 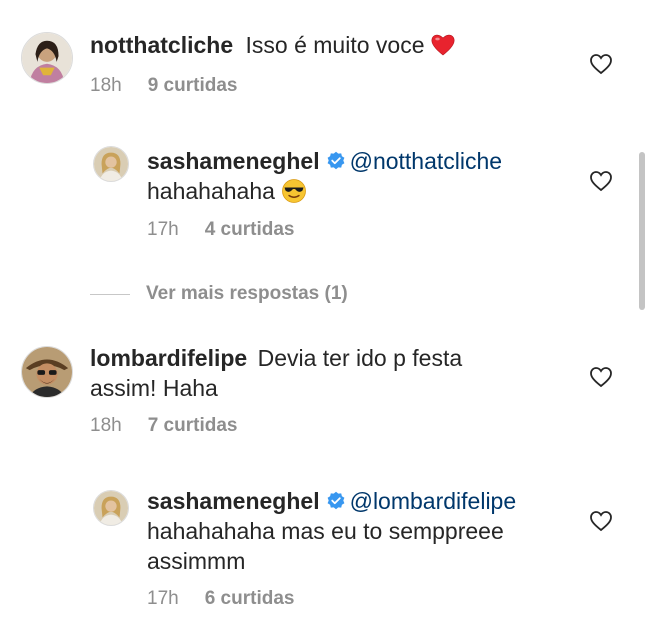 I want to click on scrollbar, so click(x=642, y=231).